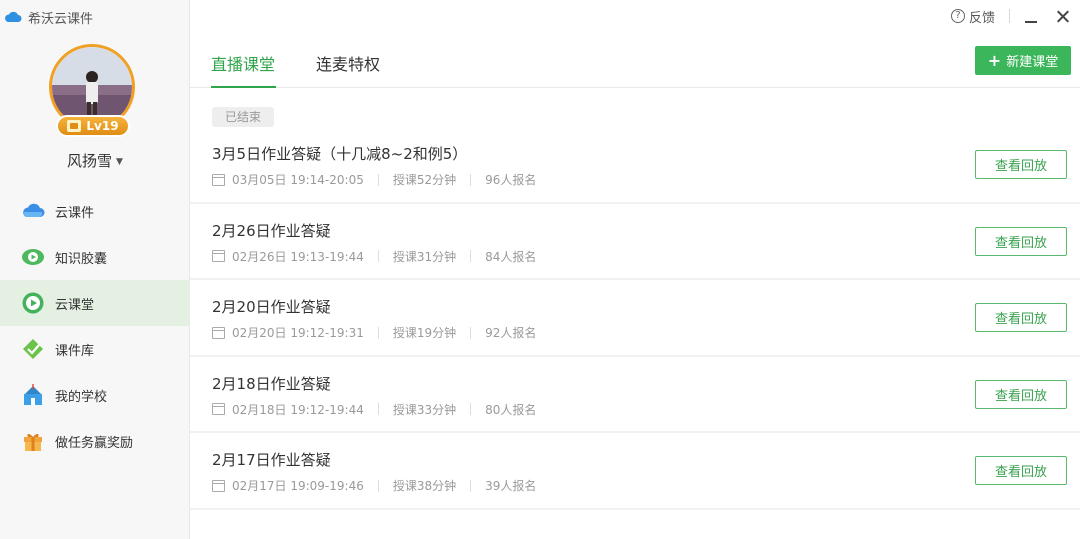  What do you see at coordinates (424, 180) in the screenshot?
I see `classroom-duration: 授课52分钟` at bounding box center [424, 180].